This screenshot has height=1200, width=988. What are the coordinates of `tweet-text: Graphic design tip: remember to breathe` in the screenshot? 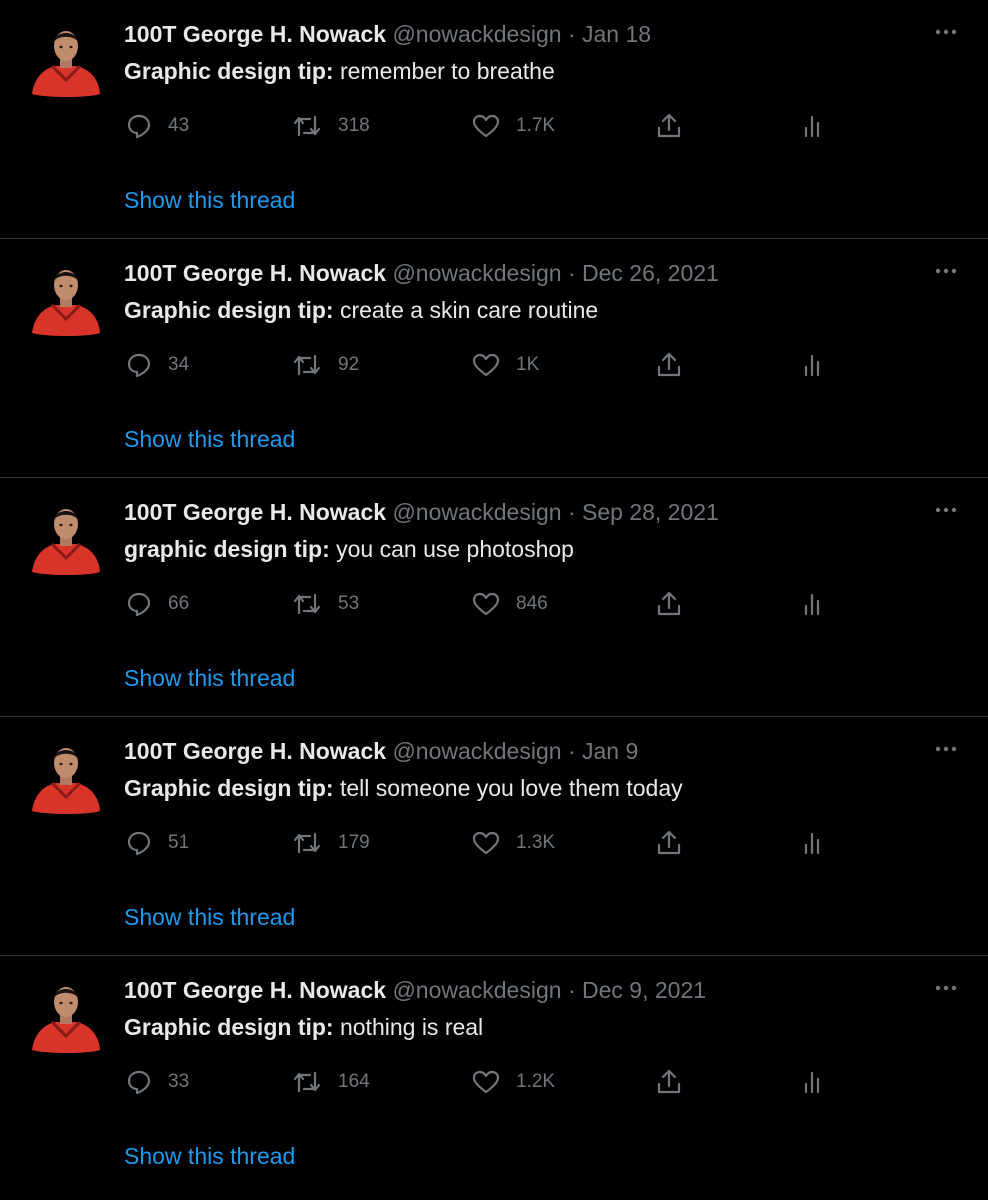 It's located at (339, 71).